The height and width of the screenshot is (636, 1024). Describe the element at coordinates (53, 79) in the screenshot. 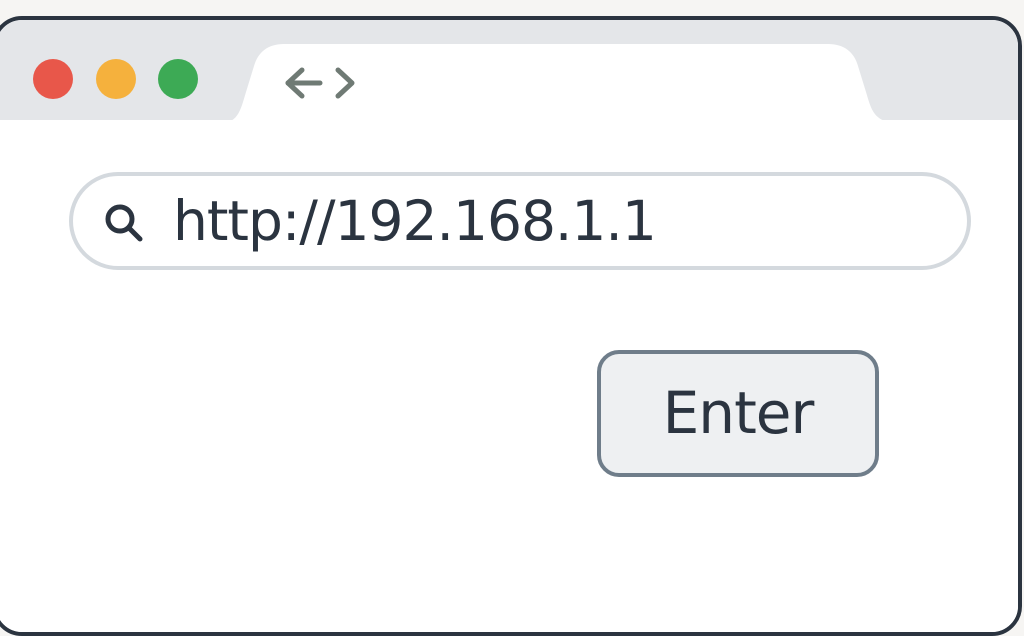

I see `close-window-button` at that location.